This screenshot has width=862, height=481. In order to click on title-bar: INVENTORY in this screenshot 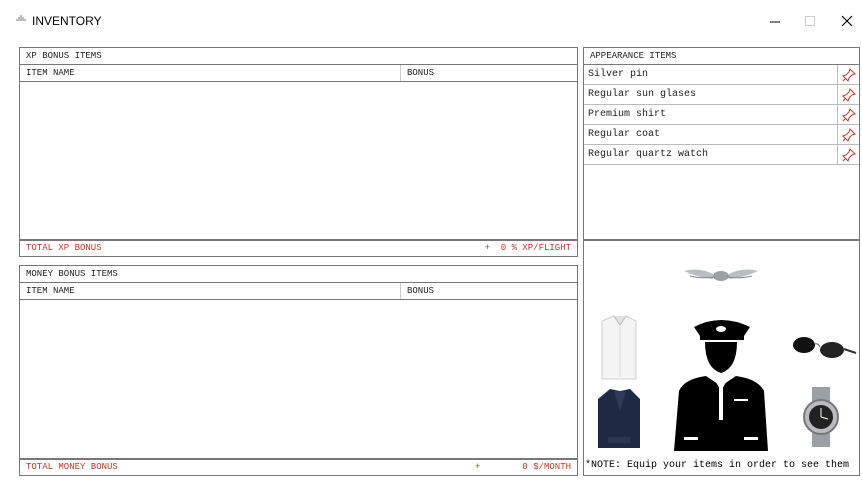, I will do `click(431, 22)`.